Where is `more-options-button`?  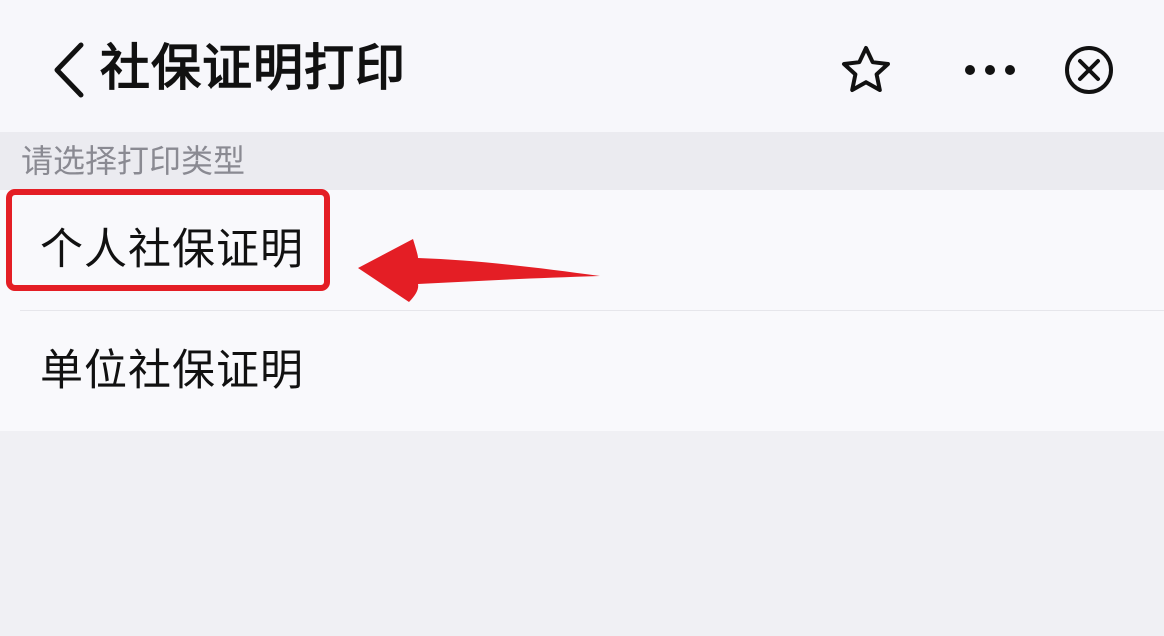
more-options-button is located at coordinates (990, 70).